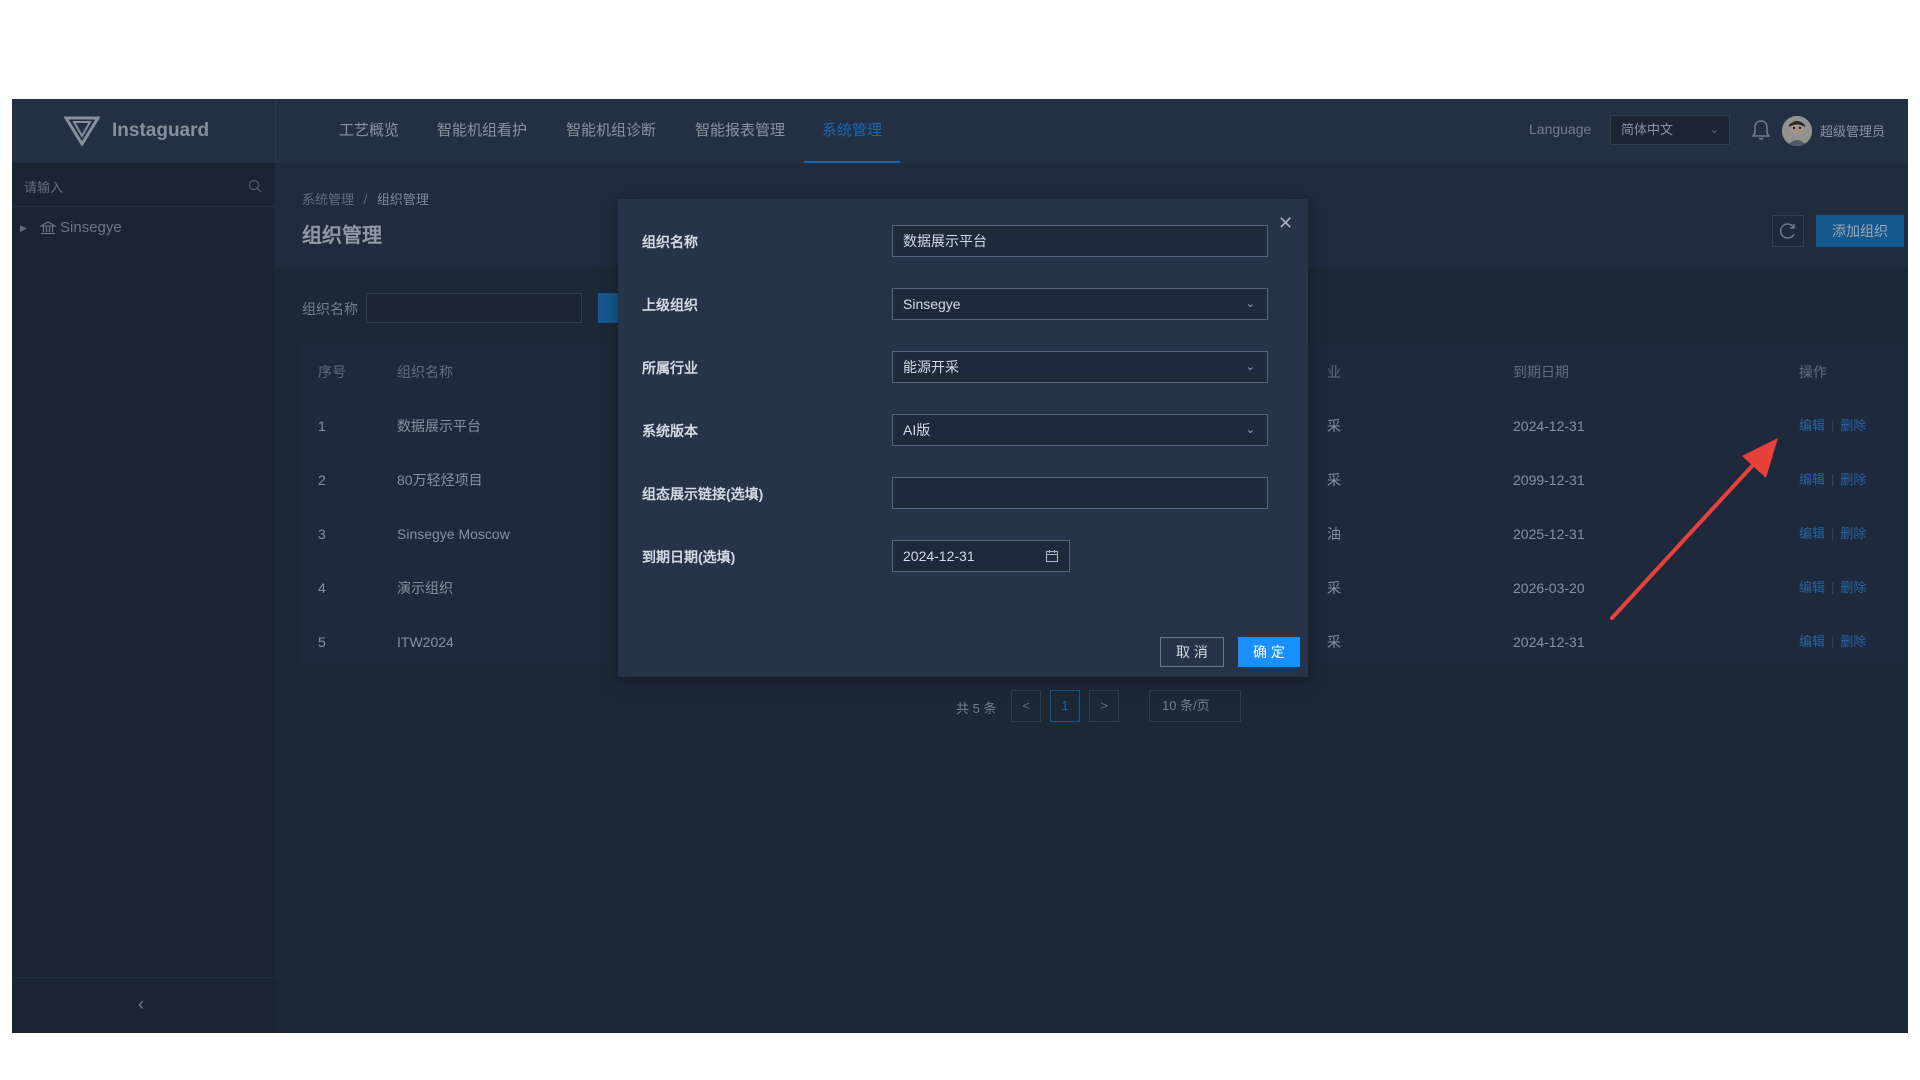  What do you see at coordinates (1080, 430) in the screenshot?
I see `version-select: AI版 ⌄` at bounding box center [1080, 430].